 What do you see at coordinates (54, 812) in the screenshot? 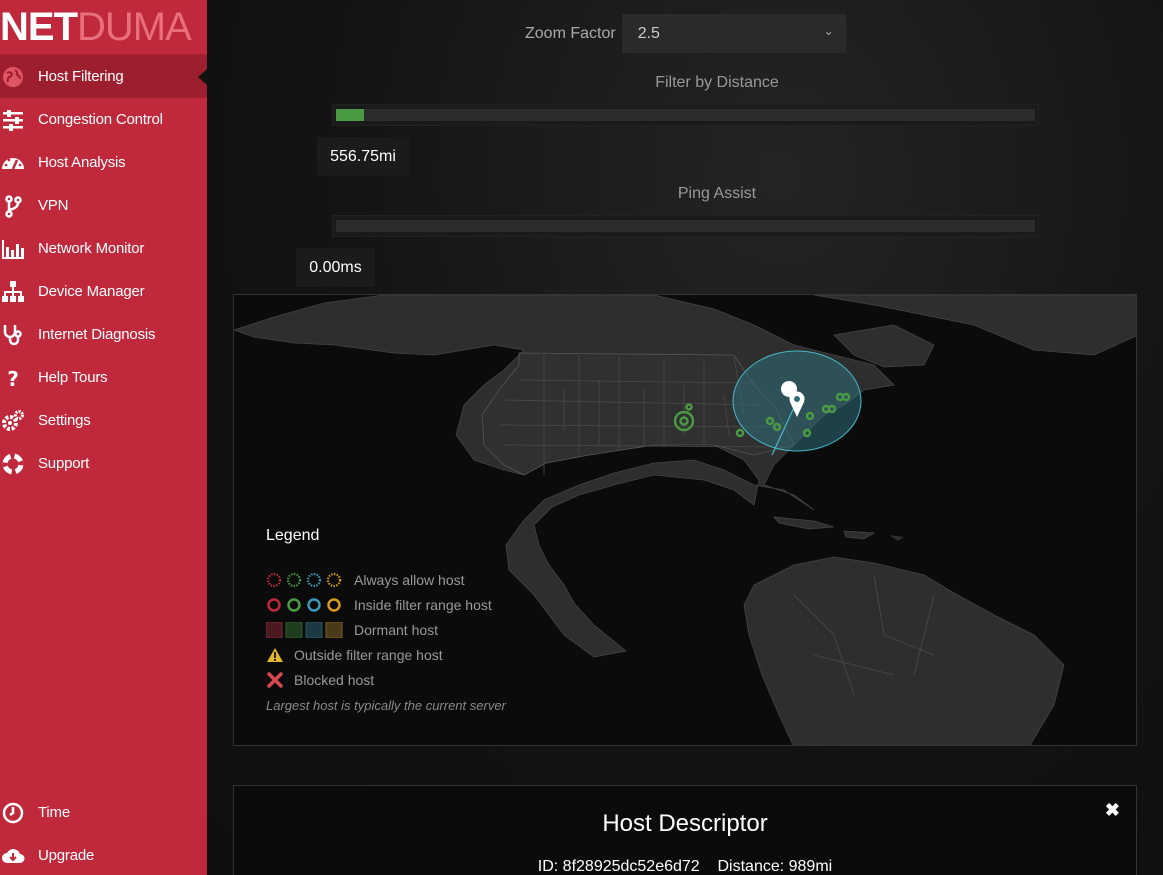
I see `nav-label: Time` at bounding box center [54, 812].